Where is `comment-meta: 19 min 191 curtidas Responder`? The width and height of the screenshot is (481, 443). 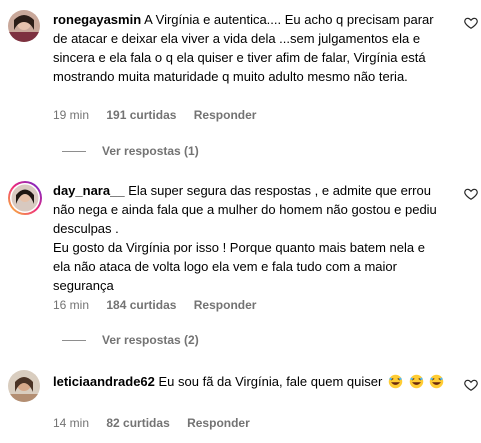 comment-meta: 19 min 191 curtidas Responder is located at coordinates (154, 115).